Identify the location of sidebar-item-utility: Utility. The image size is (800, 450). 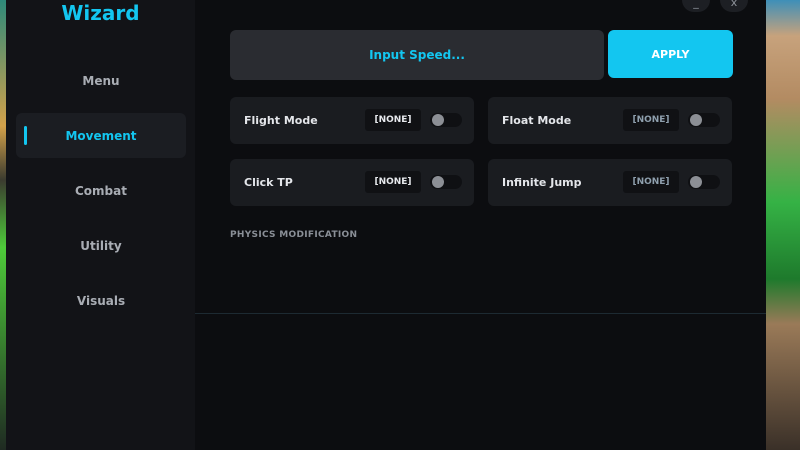
(101, 245).